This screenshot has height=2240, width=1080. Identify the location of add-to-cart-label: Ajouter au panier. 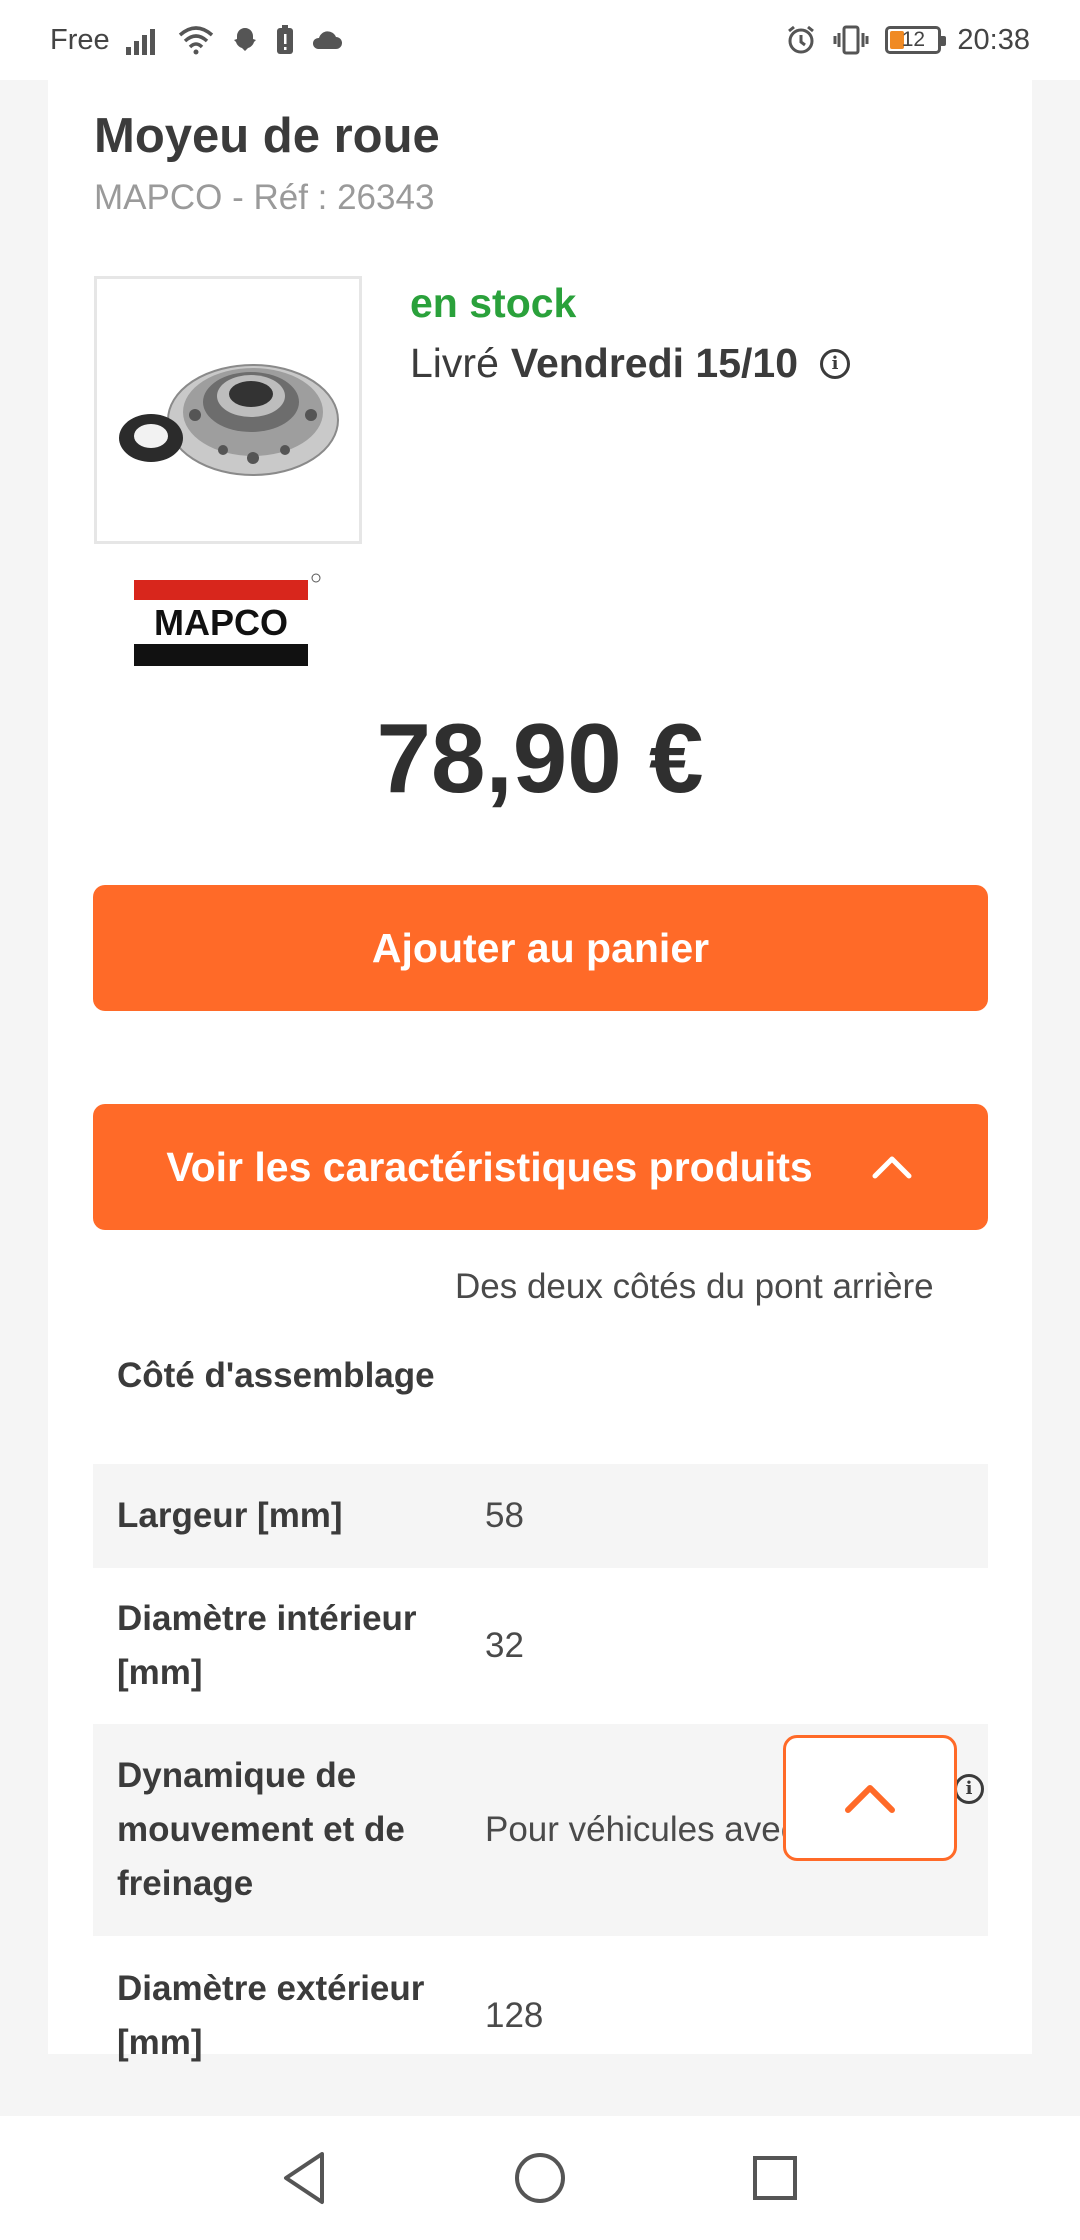
(540, 947).